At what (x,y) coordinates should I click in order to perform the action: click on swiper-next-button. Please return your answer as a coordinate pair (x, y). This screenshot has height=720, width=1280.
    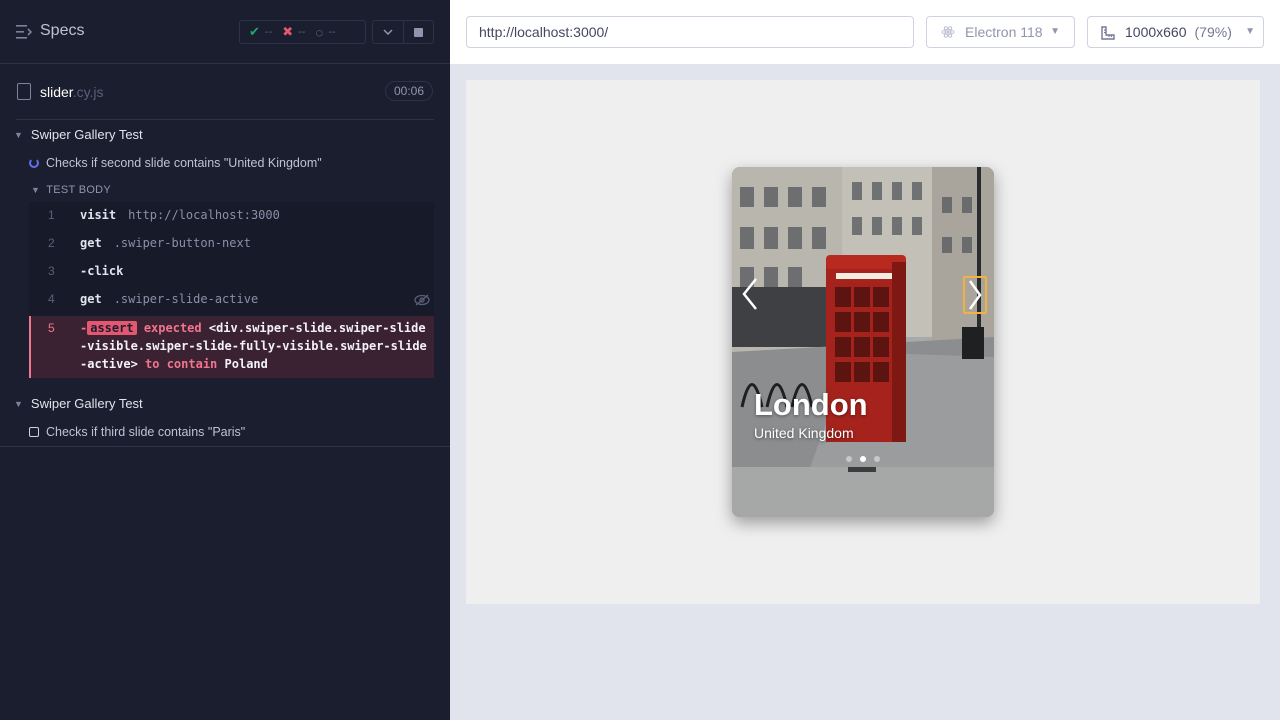
    Looking at the image, I should click on (975, 295).